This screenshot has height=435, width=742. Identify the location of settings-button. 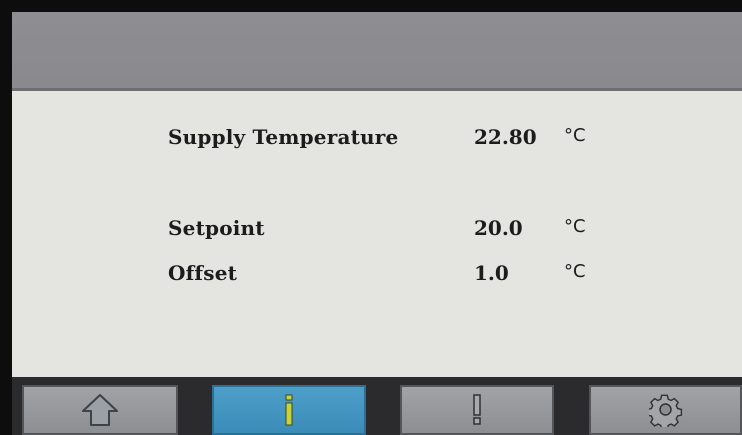
(665, 410).